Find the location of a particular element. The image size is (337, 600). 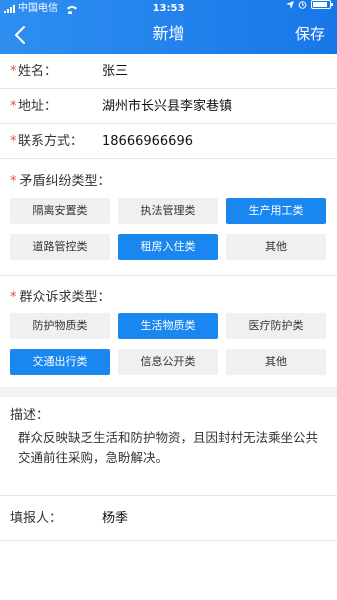

name-field: 张三 is located at coordinates (115, 71).